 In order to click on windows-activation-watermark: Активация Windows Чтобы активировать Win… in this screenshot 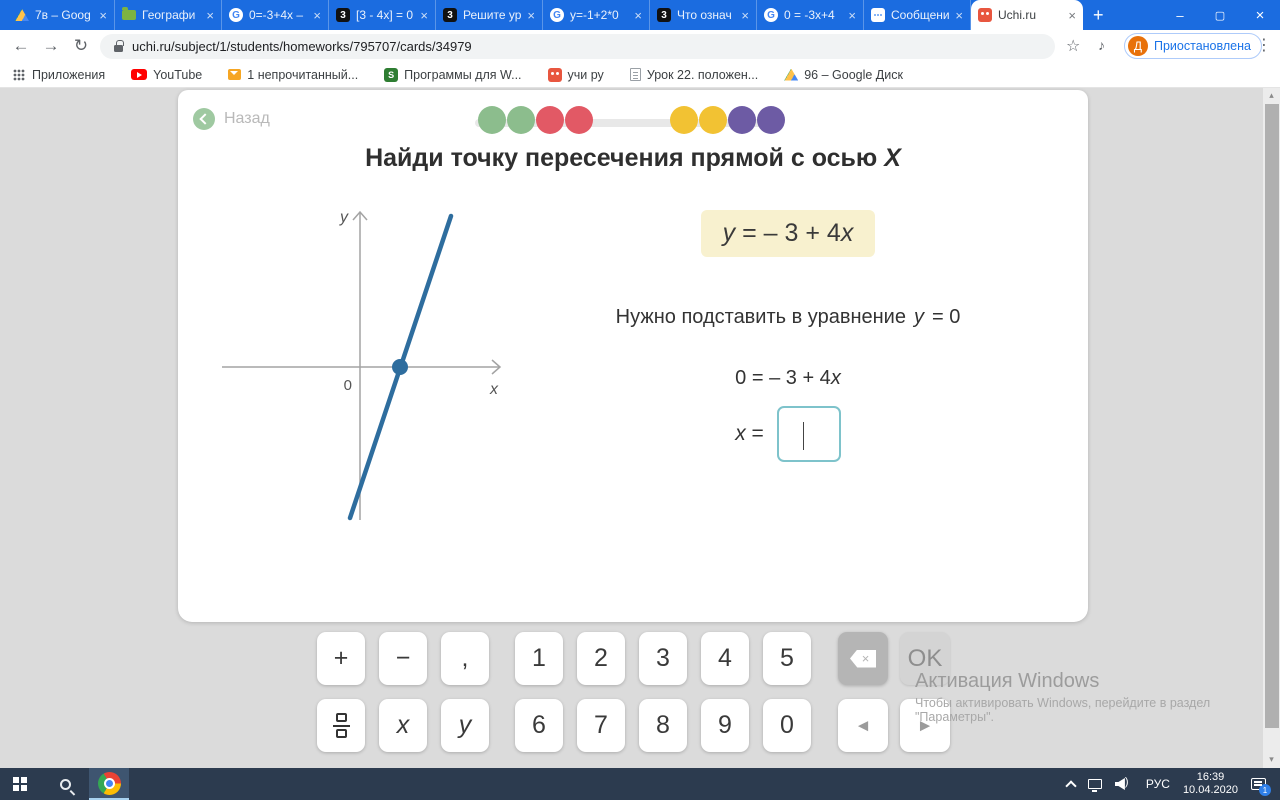, I will do `click(1063, 697)`.